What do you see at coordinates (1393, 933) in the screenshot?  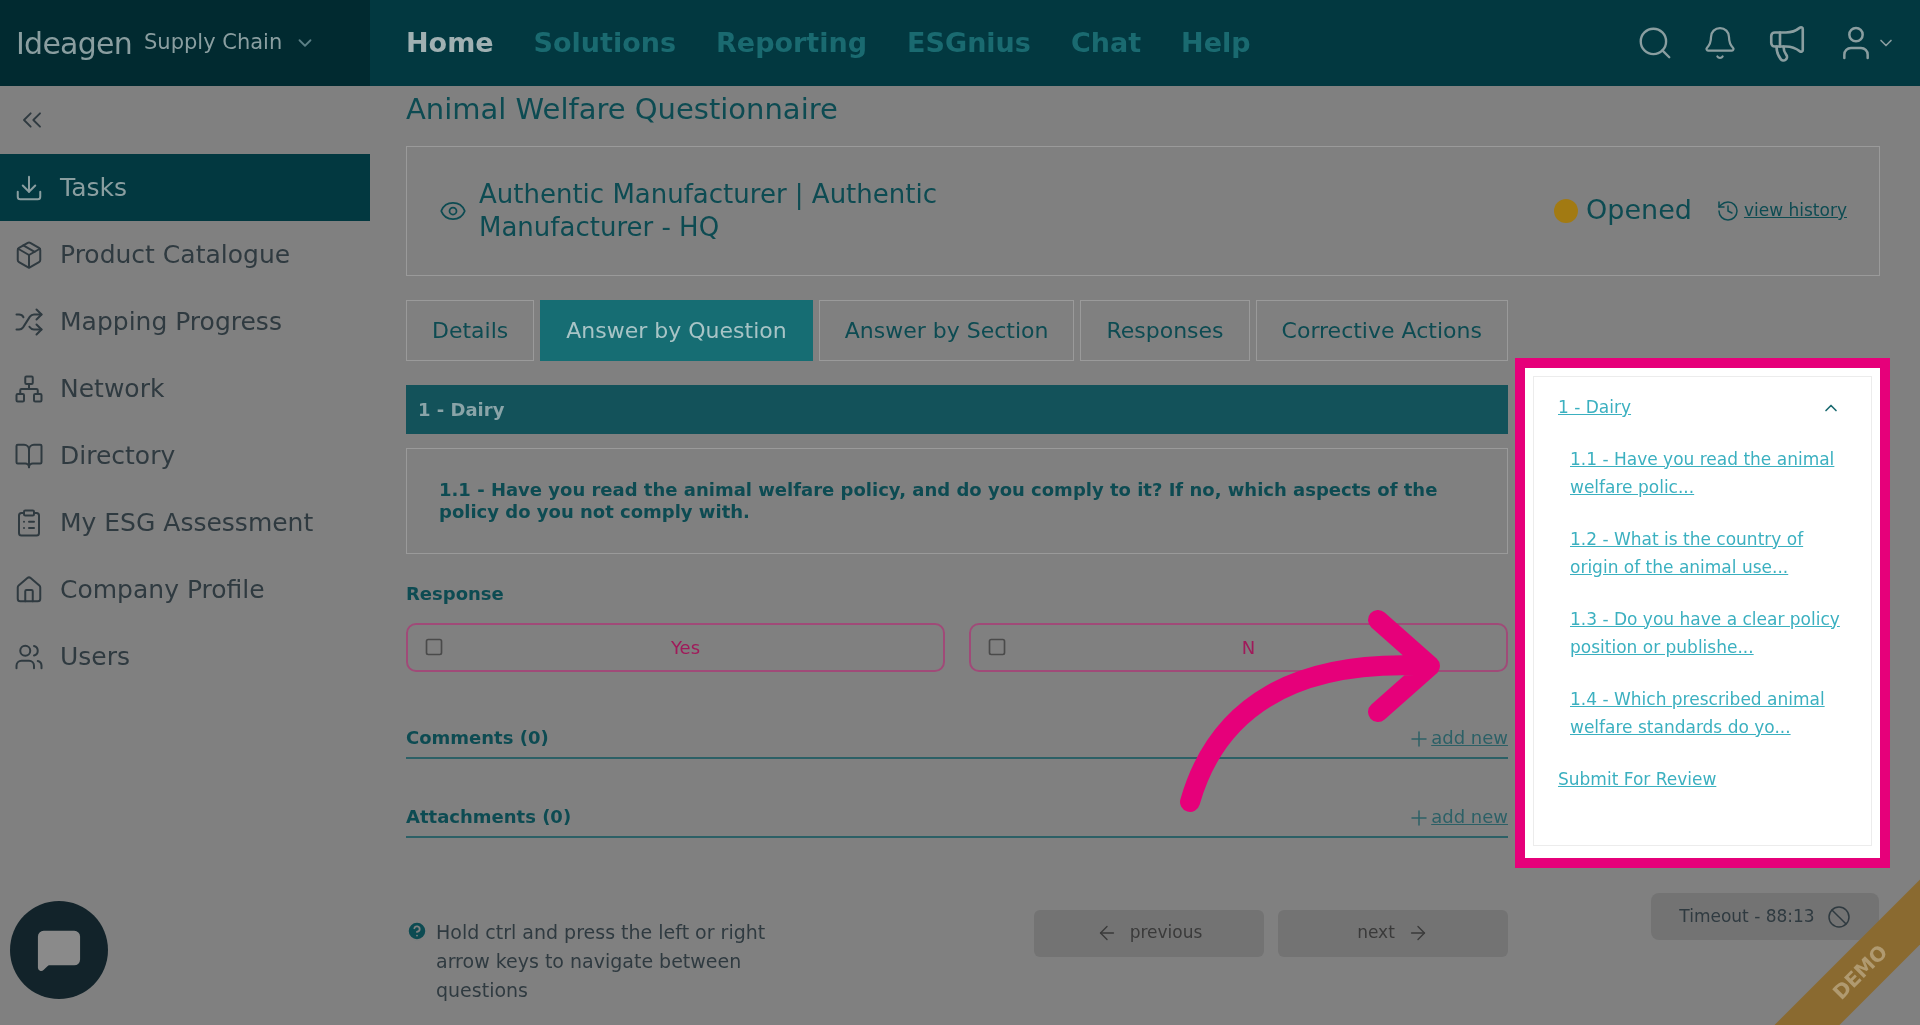 I see `next-button: next` at bounding box center [1393, 933].